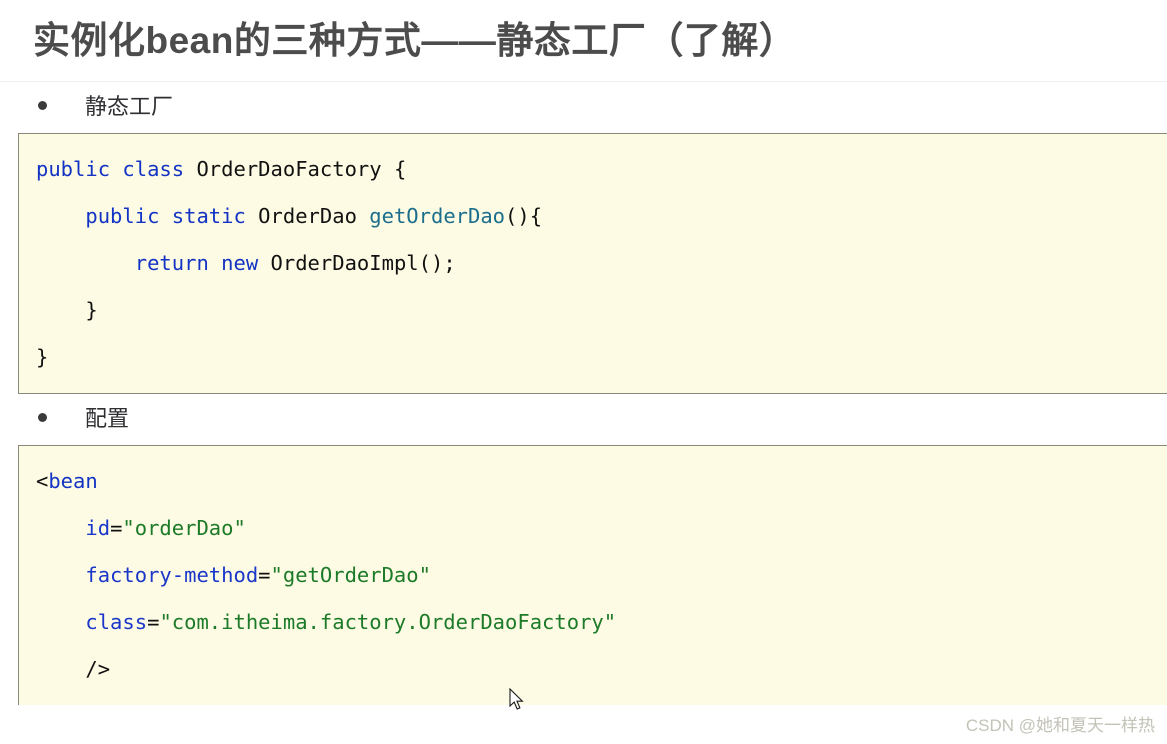  I want to click on code-token: id, so click(98, 528).